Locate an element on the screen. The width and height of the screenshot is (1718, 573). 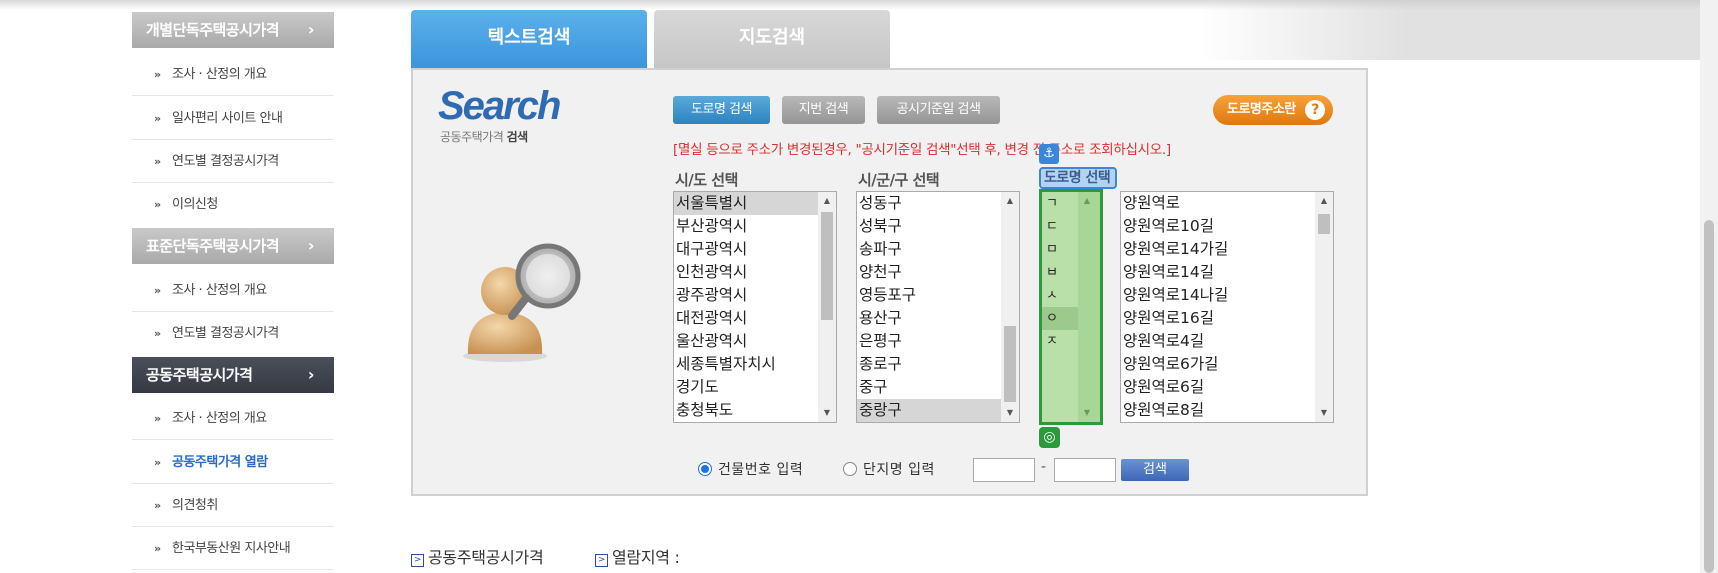
sidebar-item-branch-guide: » 한국부동산원 지사안내 is located at coordinates (233, 548).